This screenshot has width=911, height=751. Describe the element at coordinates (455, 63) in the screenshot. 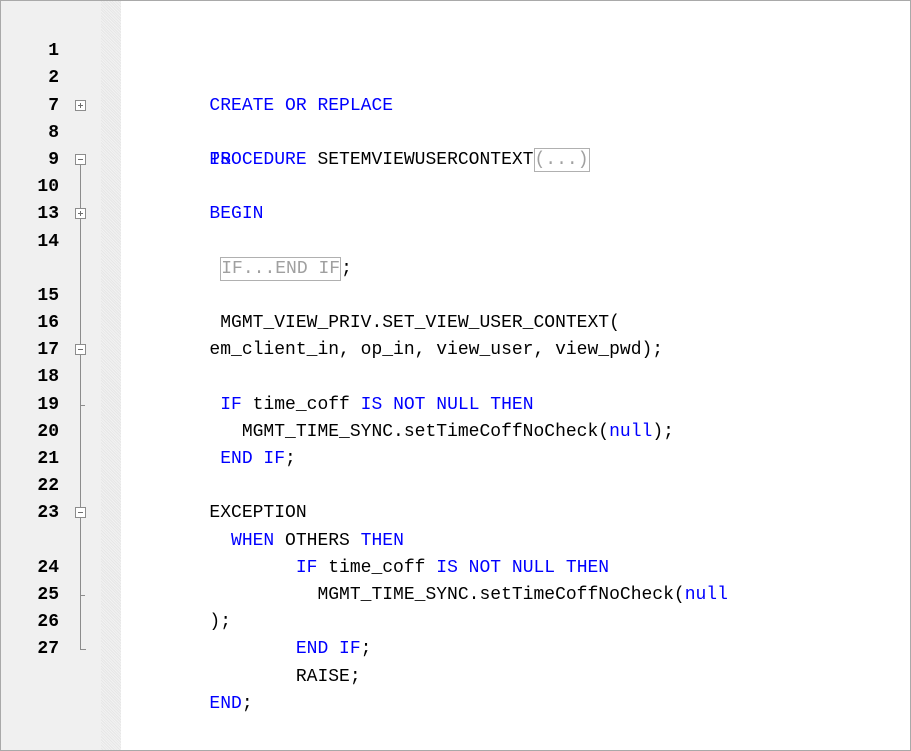

I see `code-line: 1 CREATE OR REPLACE` at that location.